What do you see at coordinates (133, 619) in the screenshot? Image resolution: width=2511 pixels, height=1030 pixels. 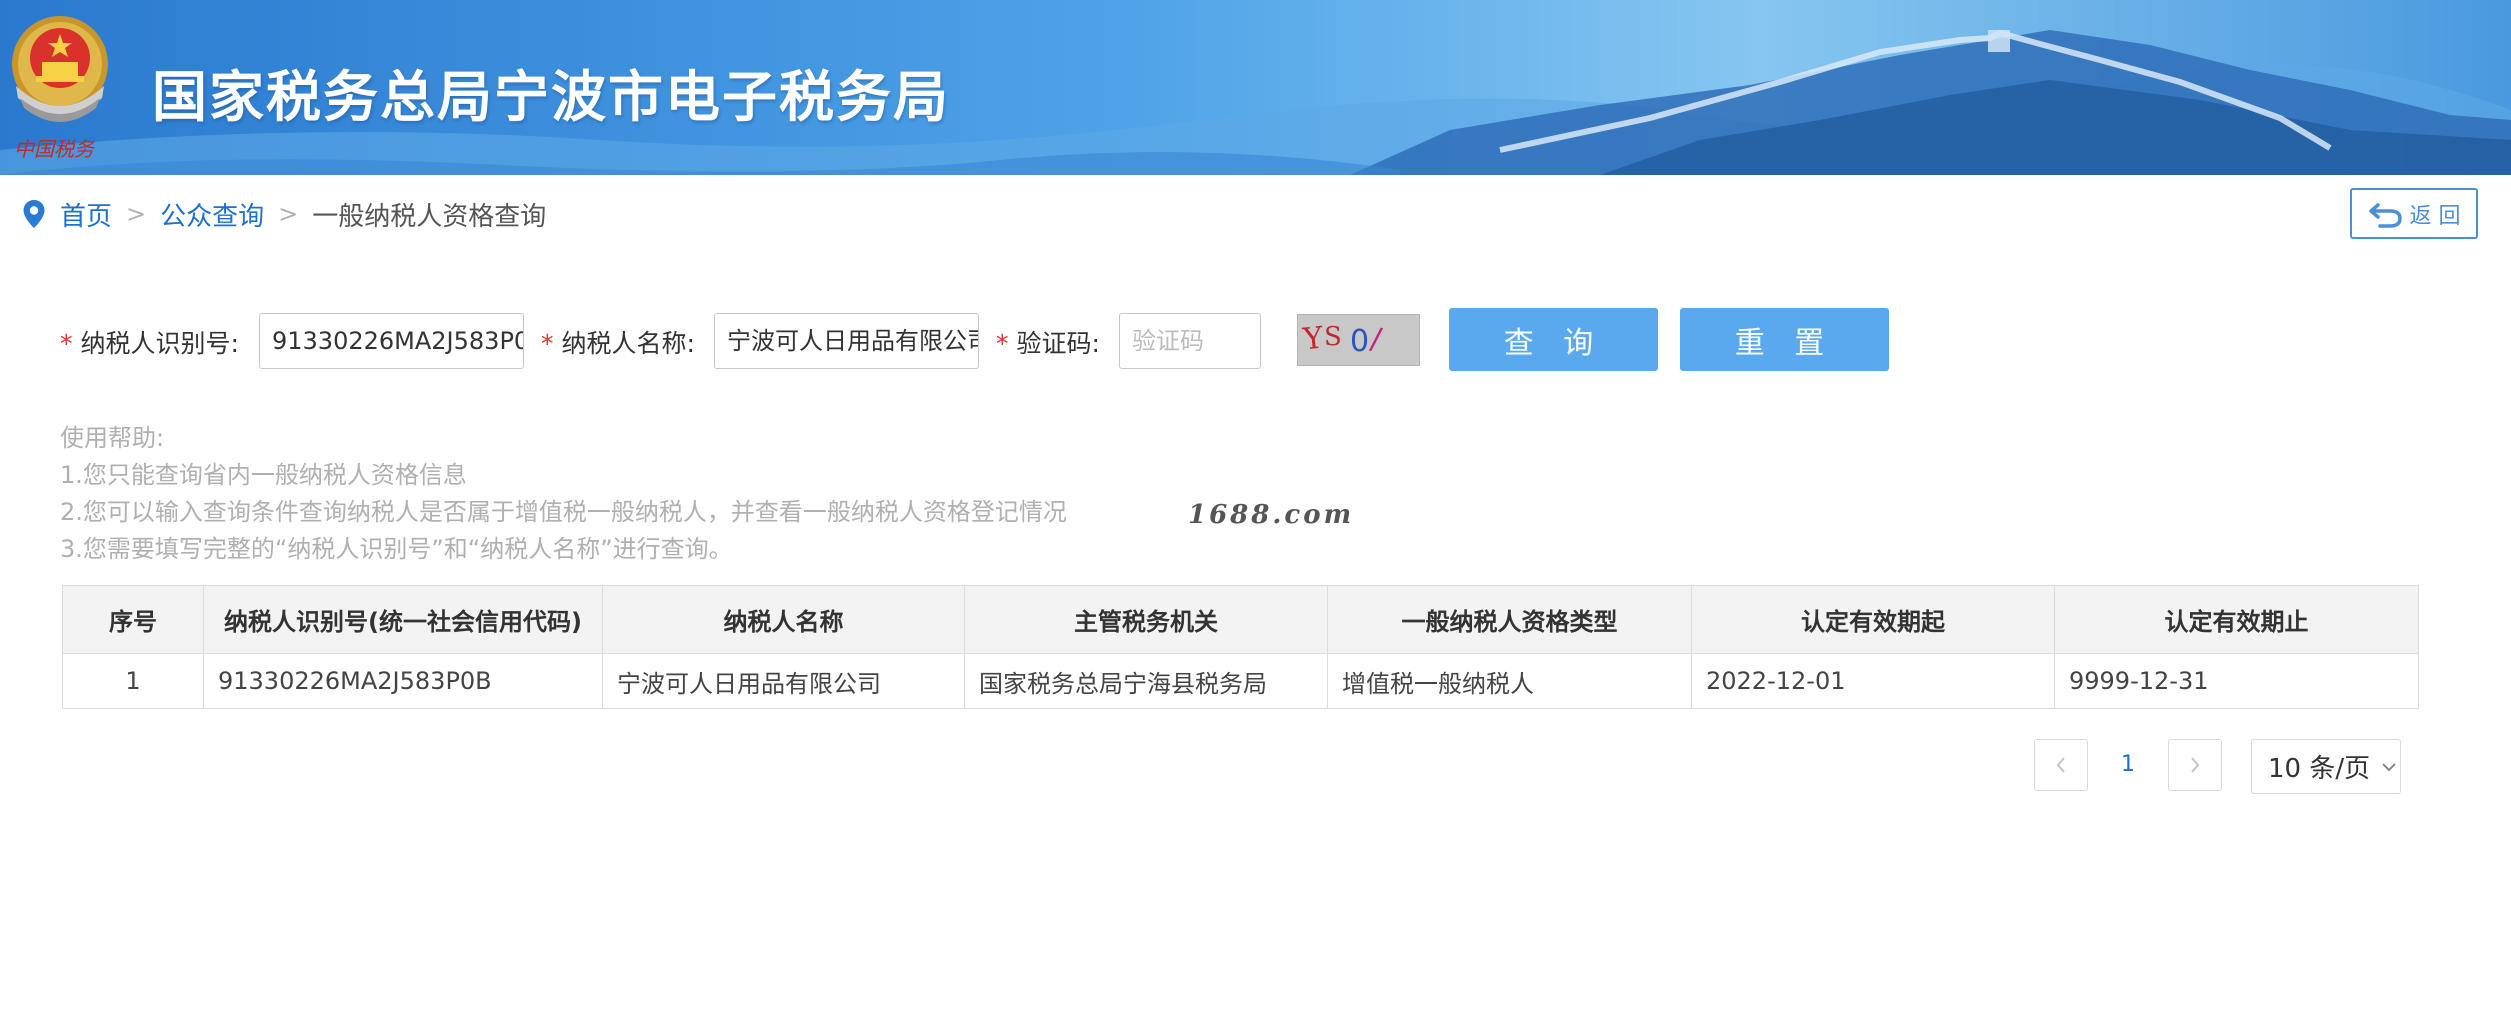 I see `column-header-index: 序号` at bounding box center [133, 619].